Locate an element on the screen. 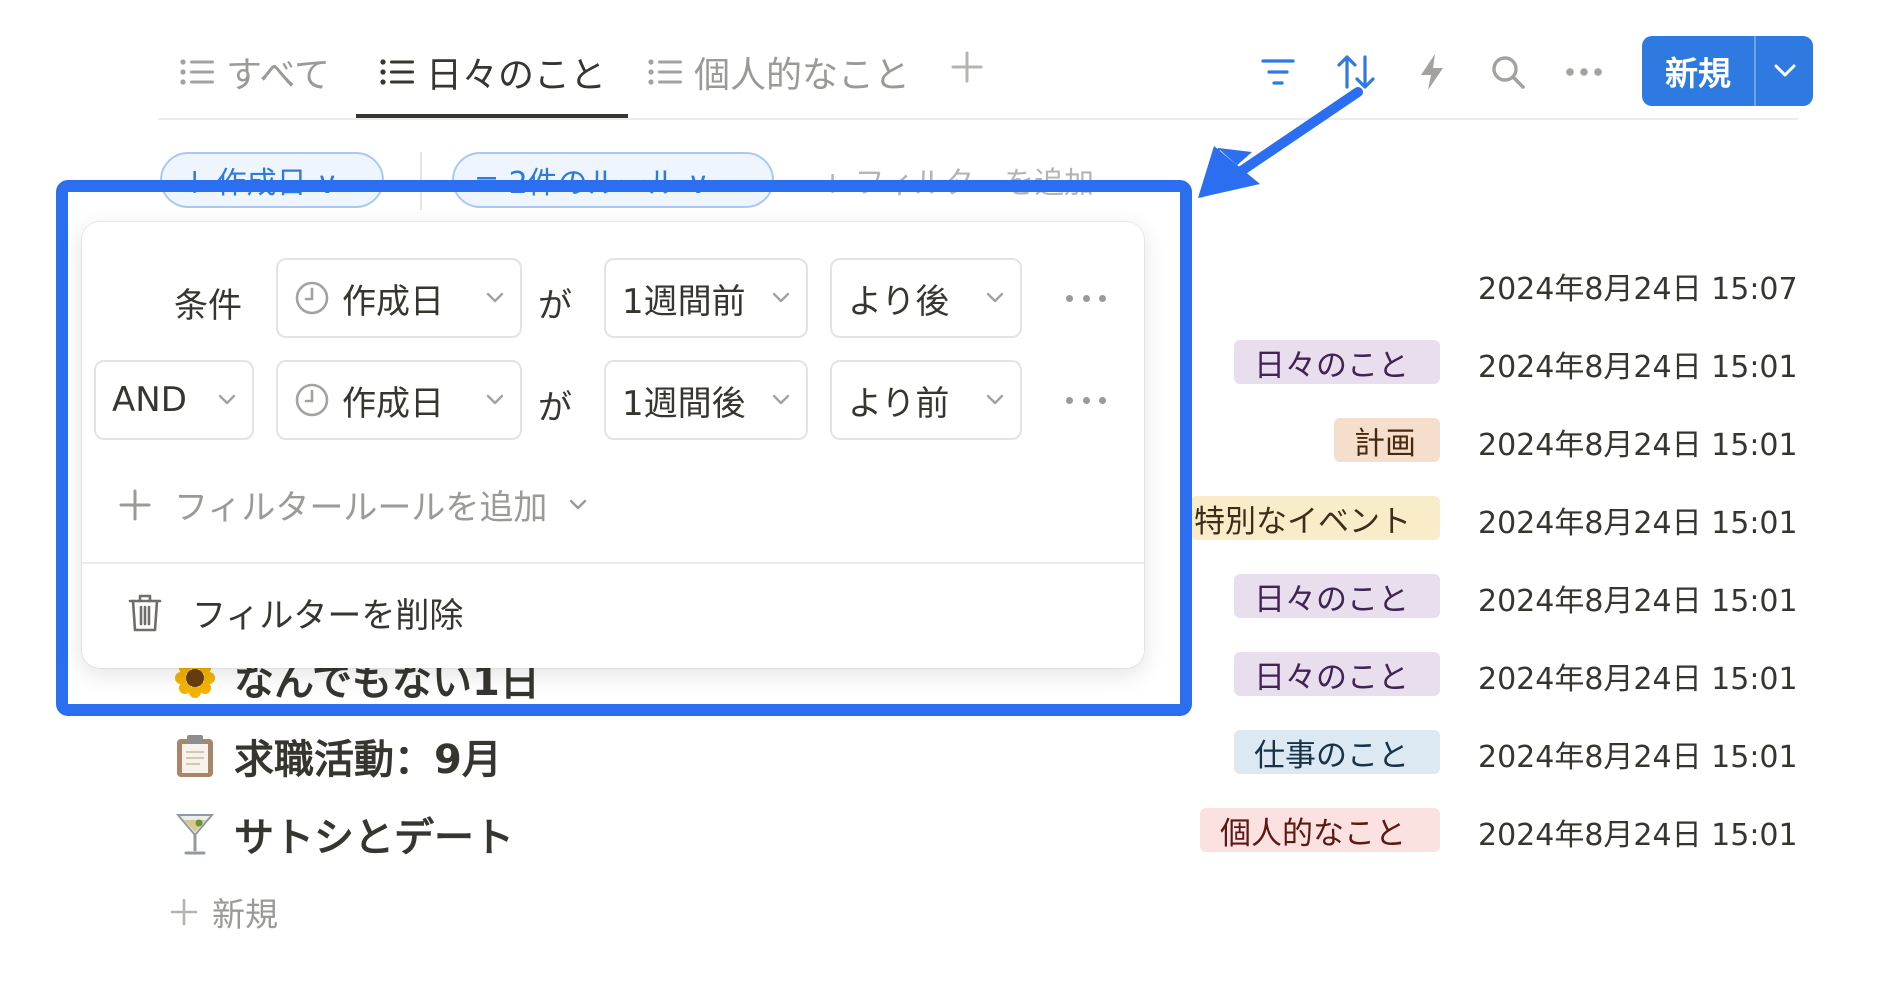  add-view-button is located at coordinates (967, 70).